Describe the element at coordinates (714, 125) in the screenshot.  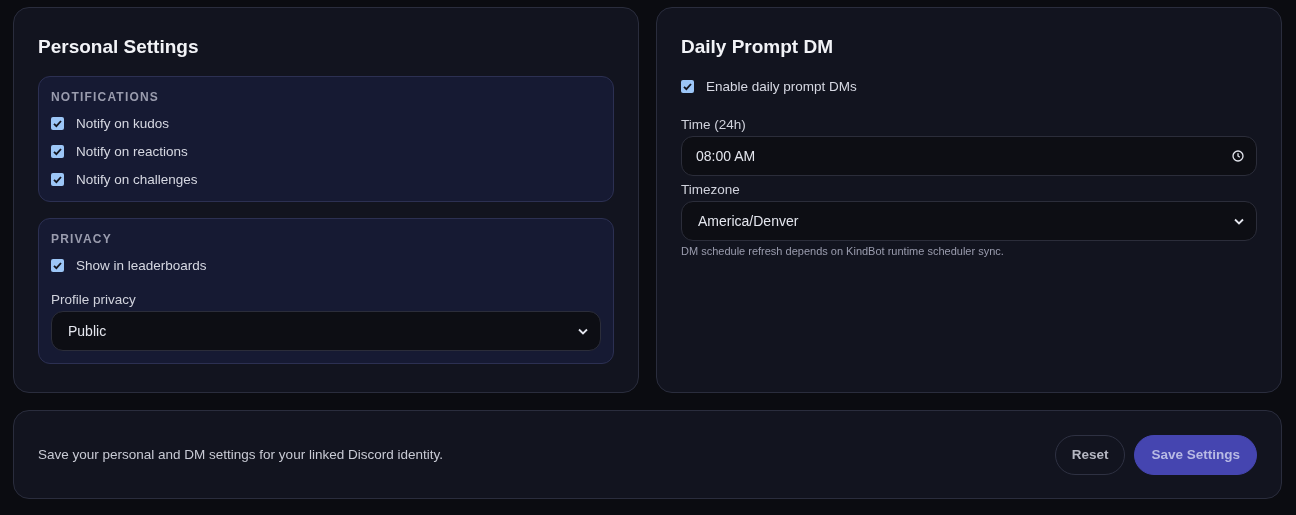
I see `field-label: Time (24h)` at that location.